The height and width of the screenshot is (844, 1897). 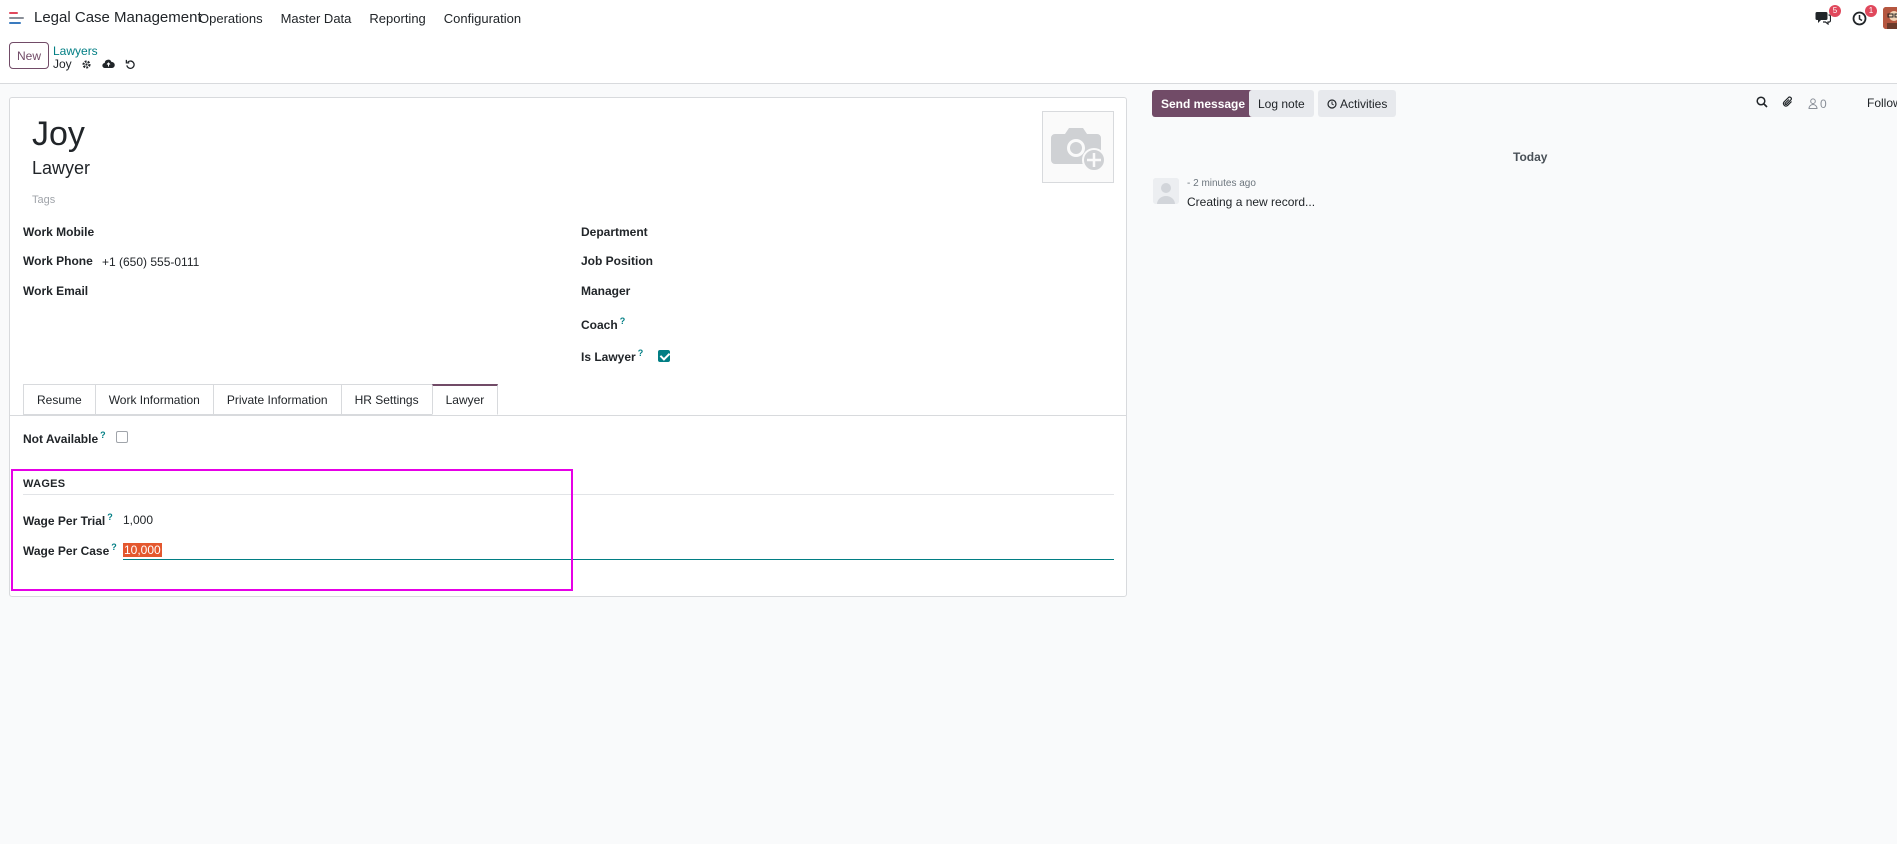 What do you see at coordinates (87, 64) in the screenshot?
I see `gear-icon` at bounding box center [87, 64].